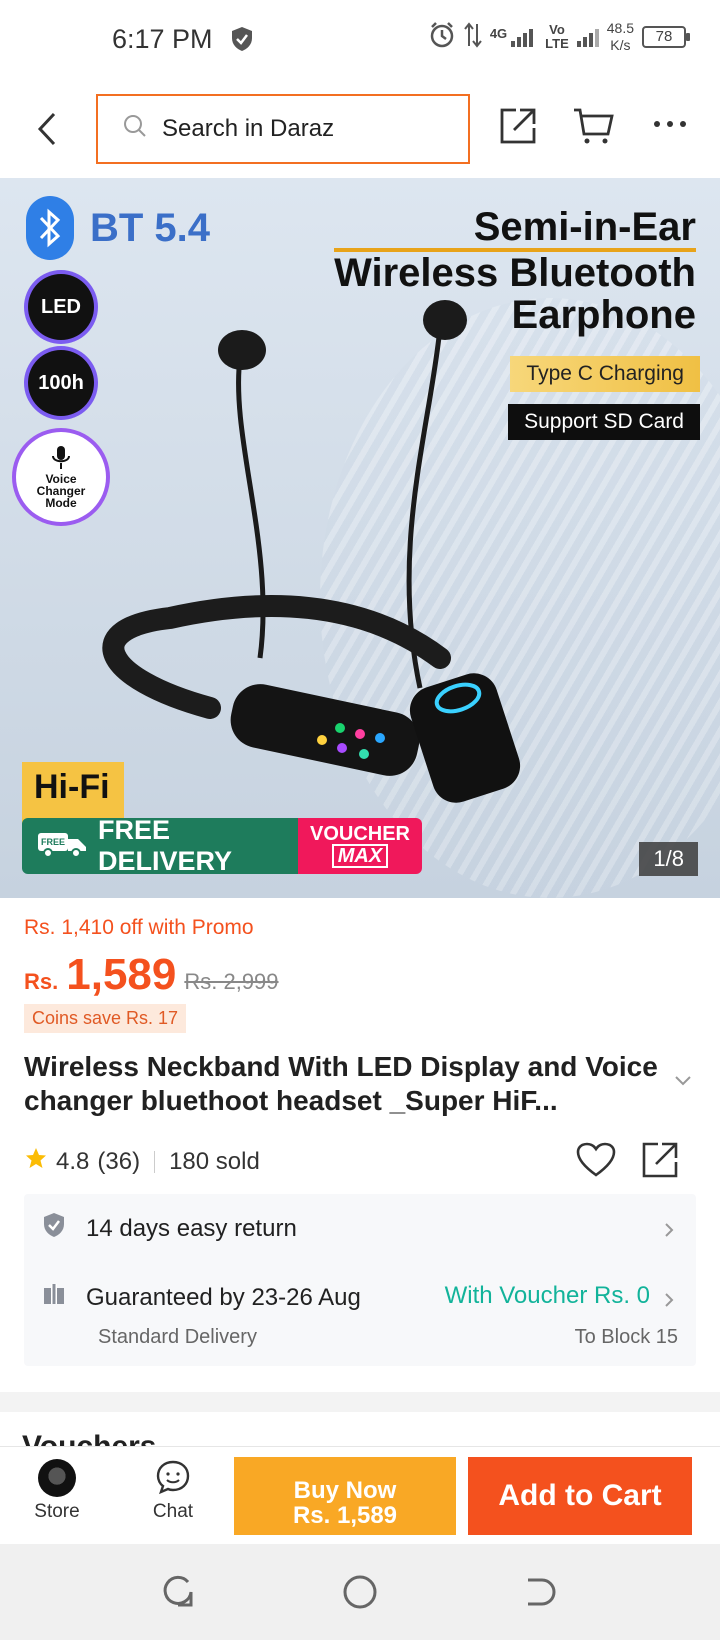  Describe the element at coordinates (626, 1337) in the screenshot. I see `delivery-location: To Block 15` at that location.